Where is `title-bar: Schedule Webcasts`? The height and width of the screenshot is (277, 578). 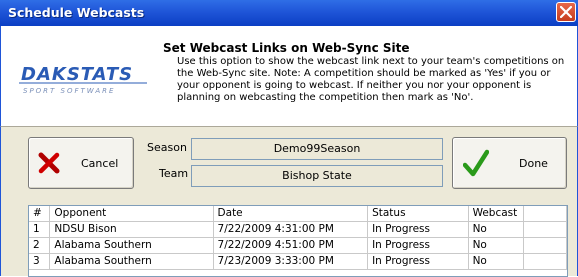
title-bar: Schedule Webcasts is located at coordinates (289, 13).